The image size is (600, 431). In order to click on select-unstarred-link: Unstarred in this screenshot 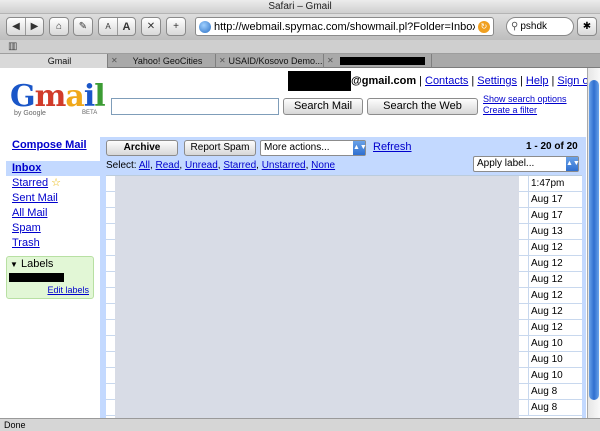, I will do `click(284, 165)`.